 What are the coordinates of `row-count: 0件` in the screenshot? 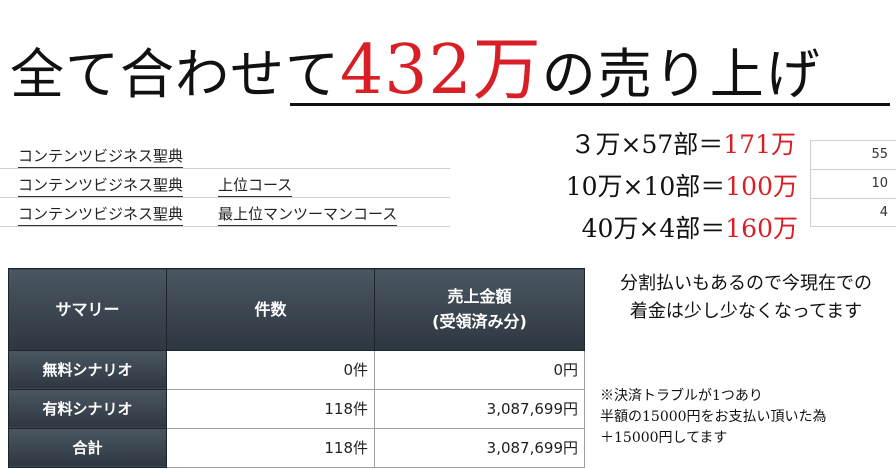 It's located at (270, 369).